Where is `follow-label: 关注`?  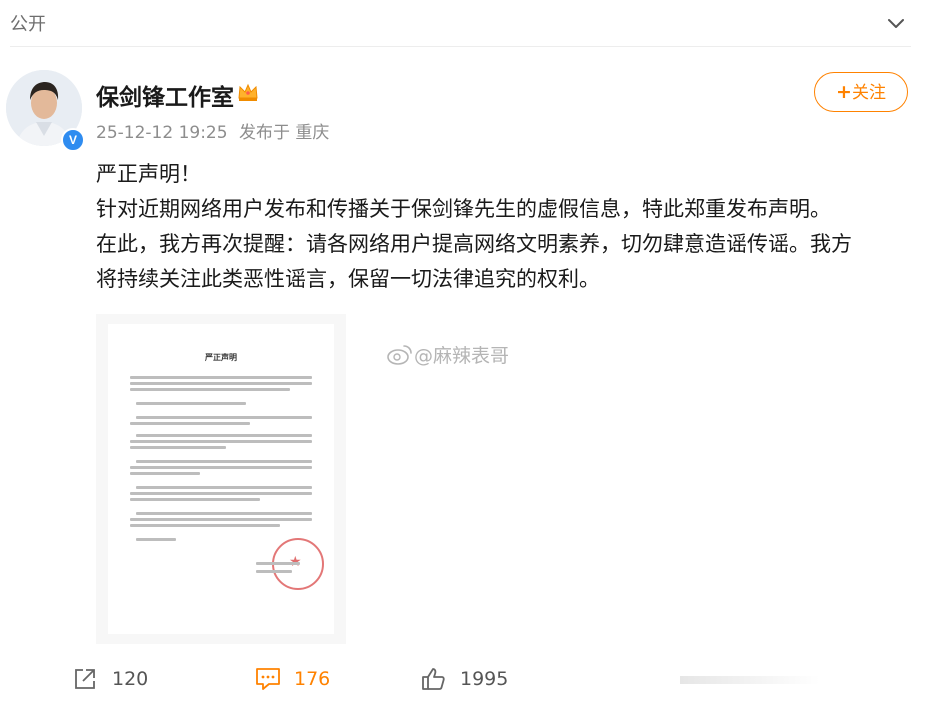
follow-label: 关注 is located at coordinates (868, 93).